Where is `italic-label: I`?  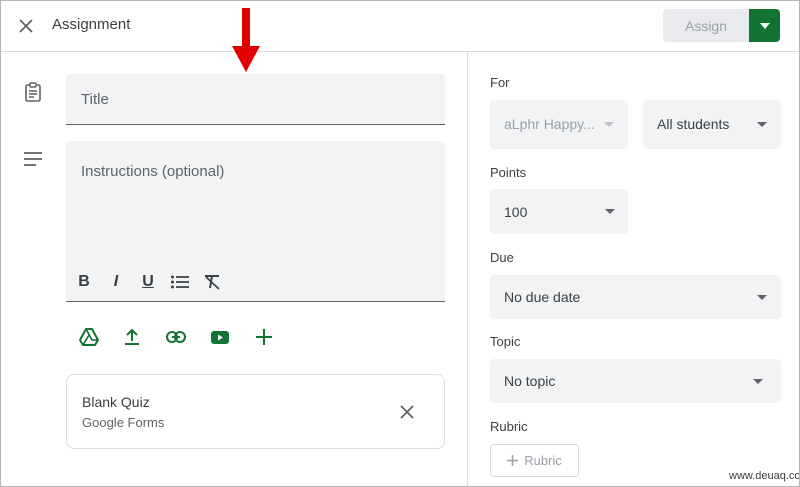
italic-label: I is located at coordinates (116, 281).